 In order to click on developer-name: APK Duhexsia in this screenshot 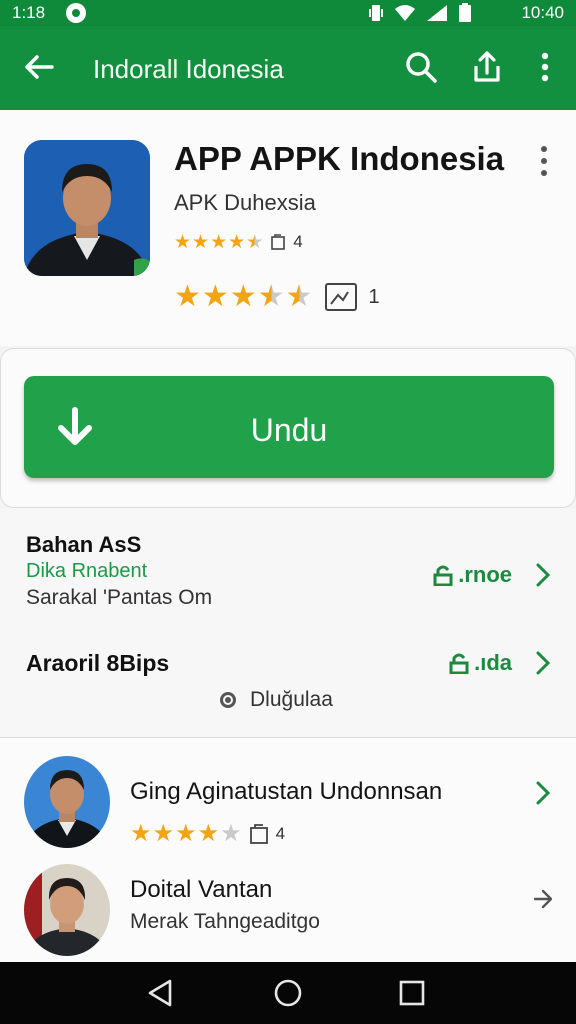, I will do `click(245, 203)`.